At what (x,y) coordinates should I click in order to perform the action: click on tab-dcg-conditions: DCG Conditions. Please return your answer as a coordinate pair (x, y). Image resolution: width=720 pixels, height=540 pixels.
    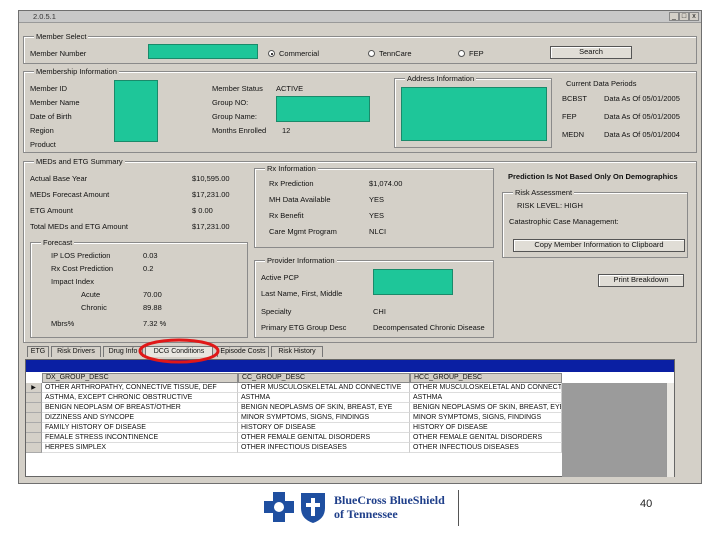
    Looking at the image, I should click on (179, 351).